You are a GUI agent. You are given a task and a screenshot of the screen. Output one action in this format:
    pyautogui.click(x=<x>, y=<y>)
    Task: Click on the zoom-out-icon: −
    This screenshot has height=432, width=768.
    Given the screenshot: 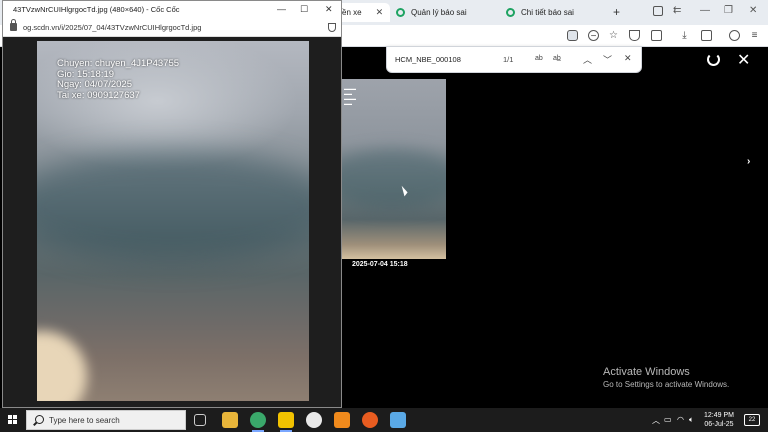 What is the action you would take?
    pyautogui.click(x=593, y=36)
    